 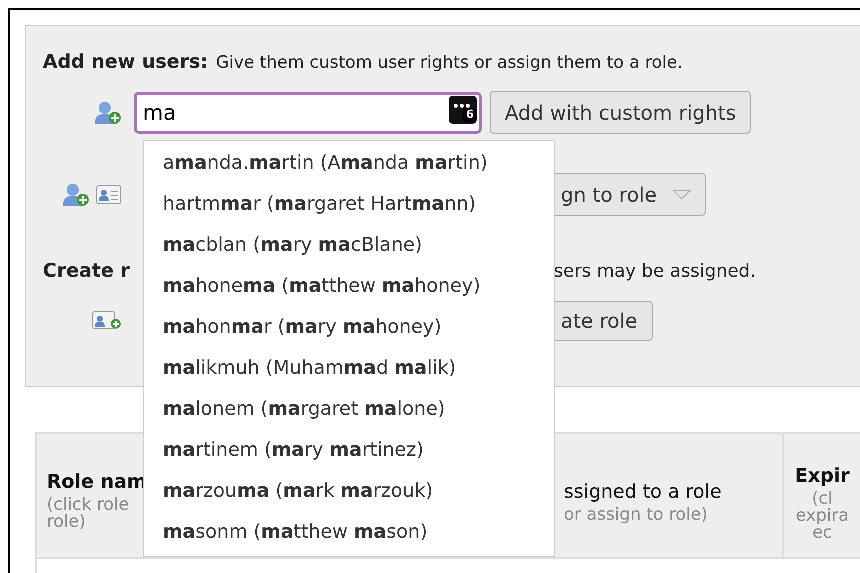 What do you see at coordinates (349, 532) in the screenshot?
I see `suggestion-item: masonm (matthew mason)` at bounding box center [349, 532].